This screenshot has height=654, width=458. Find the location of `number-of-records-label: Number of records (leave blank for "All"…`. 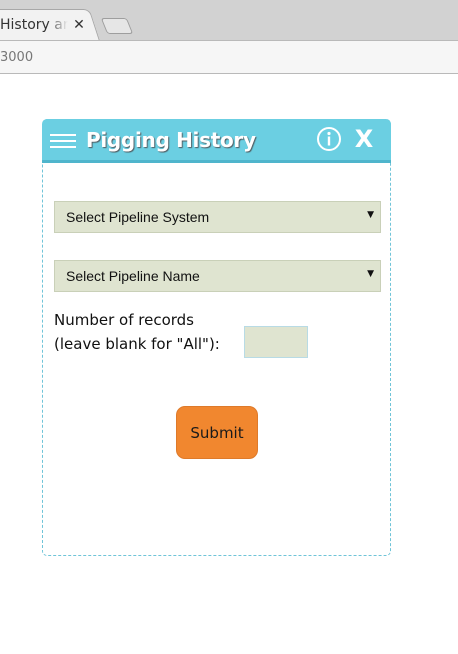

number-of-records-label: Number of records (leave blank for "All"… is located at coordinates (146, 332).